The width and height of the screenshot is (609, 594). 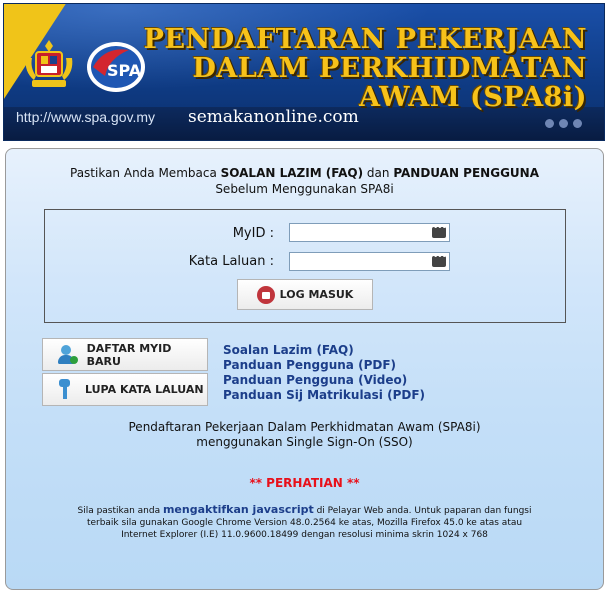 I want to click on banner-semakan-link: semakanonline.com, so click(x=273, y=117).